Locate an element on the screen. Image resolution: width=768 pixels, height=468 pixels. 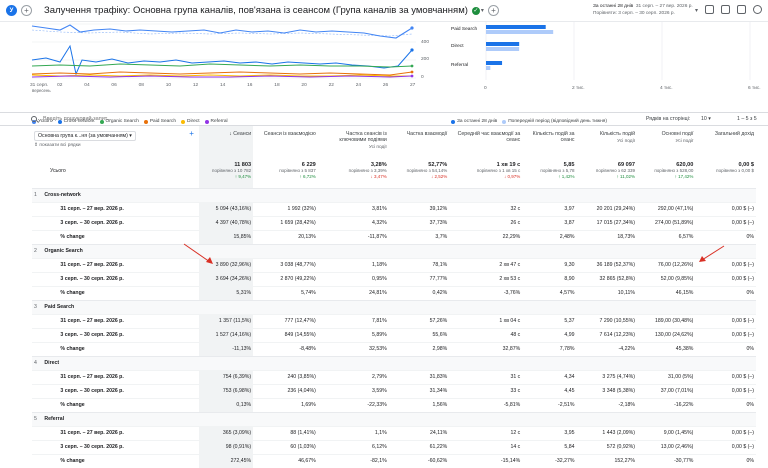
metric-cell: 1,56% is located at coordinates (419, 404).